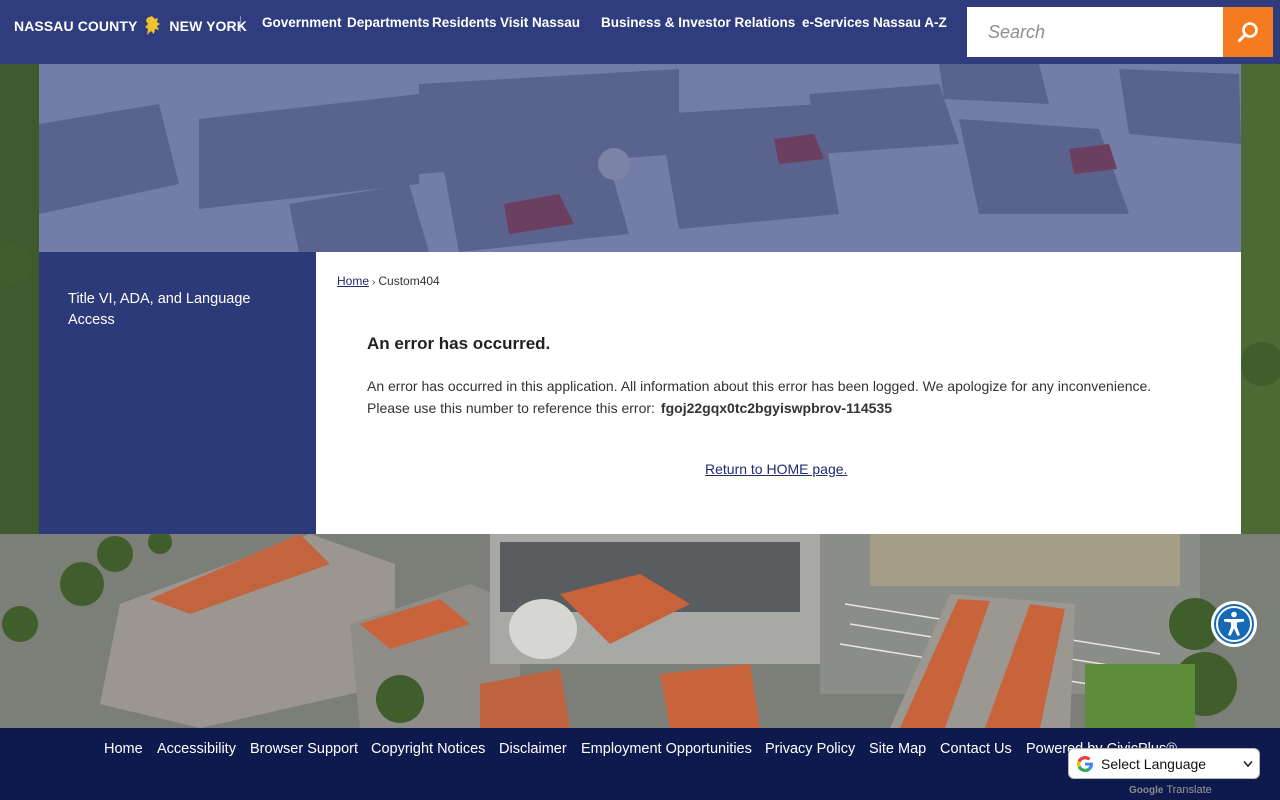 The width and height of the screenshot is (1280, 800). Describe the element at coordinates (304, 749) in the screenshot. I see `footer-link-browser-support: Browser Support` at that location.